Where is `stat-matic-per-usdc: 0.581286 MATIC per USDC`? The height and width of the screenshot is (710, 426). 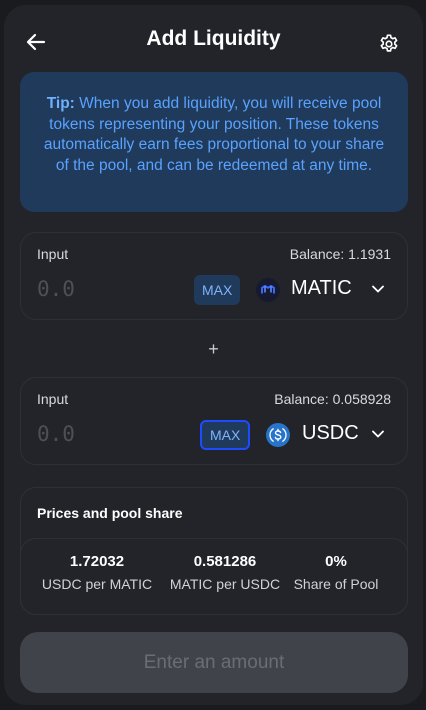
stat-matic-per-usdc: 0.581286 MATIC per USDC is located at coordinates (225, 572).